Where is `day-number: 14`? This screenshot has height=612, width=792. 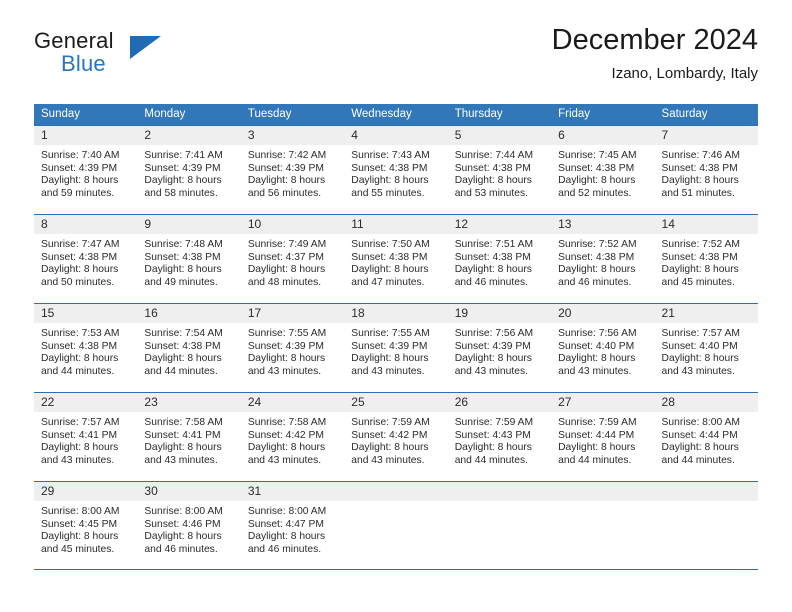
day-number: 14 is located at coordinates (668, 224).